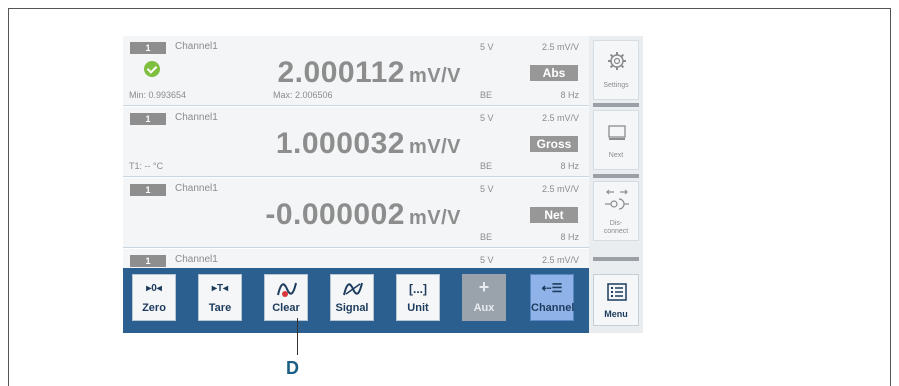 The width and height of the screenshot is (899, 386). I want to click on disconnect-button: Dis- connect, so click(616, 211).